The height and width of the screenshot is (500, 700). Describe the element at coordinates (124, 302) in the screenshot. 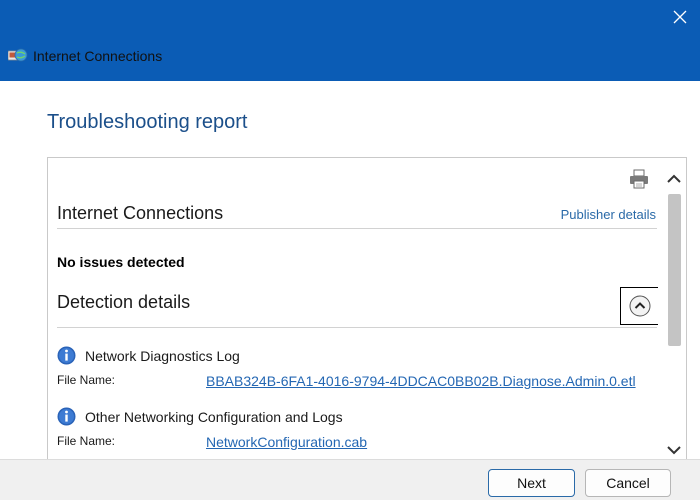

I see `detection-details-title: Detection details` at that location.